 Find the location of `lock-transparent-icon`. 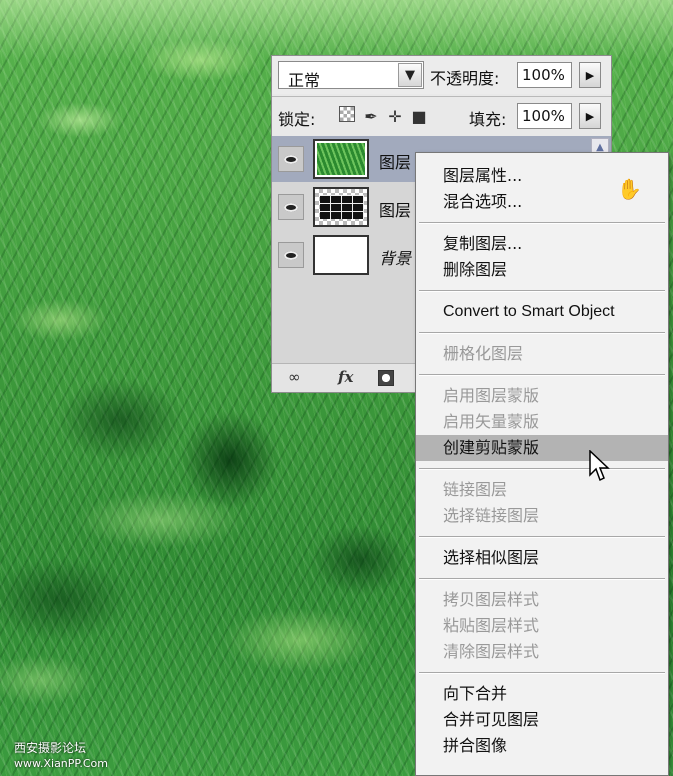

lock-transparent-icon is located at coordinates (347, 116).